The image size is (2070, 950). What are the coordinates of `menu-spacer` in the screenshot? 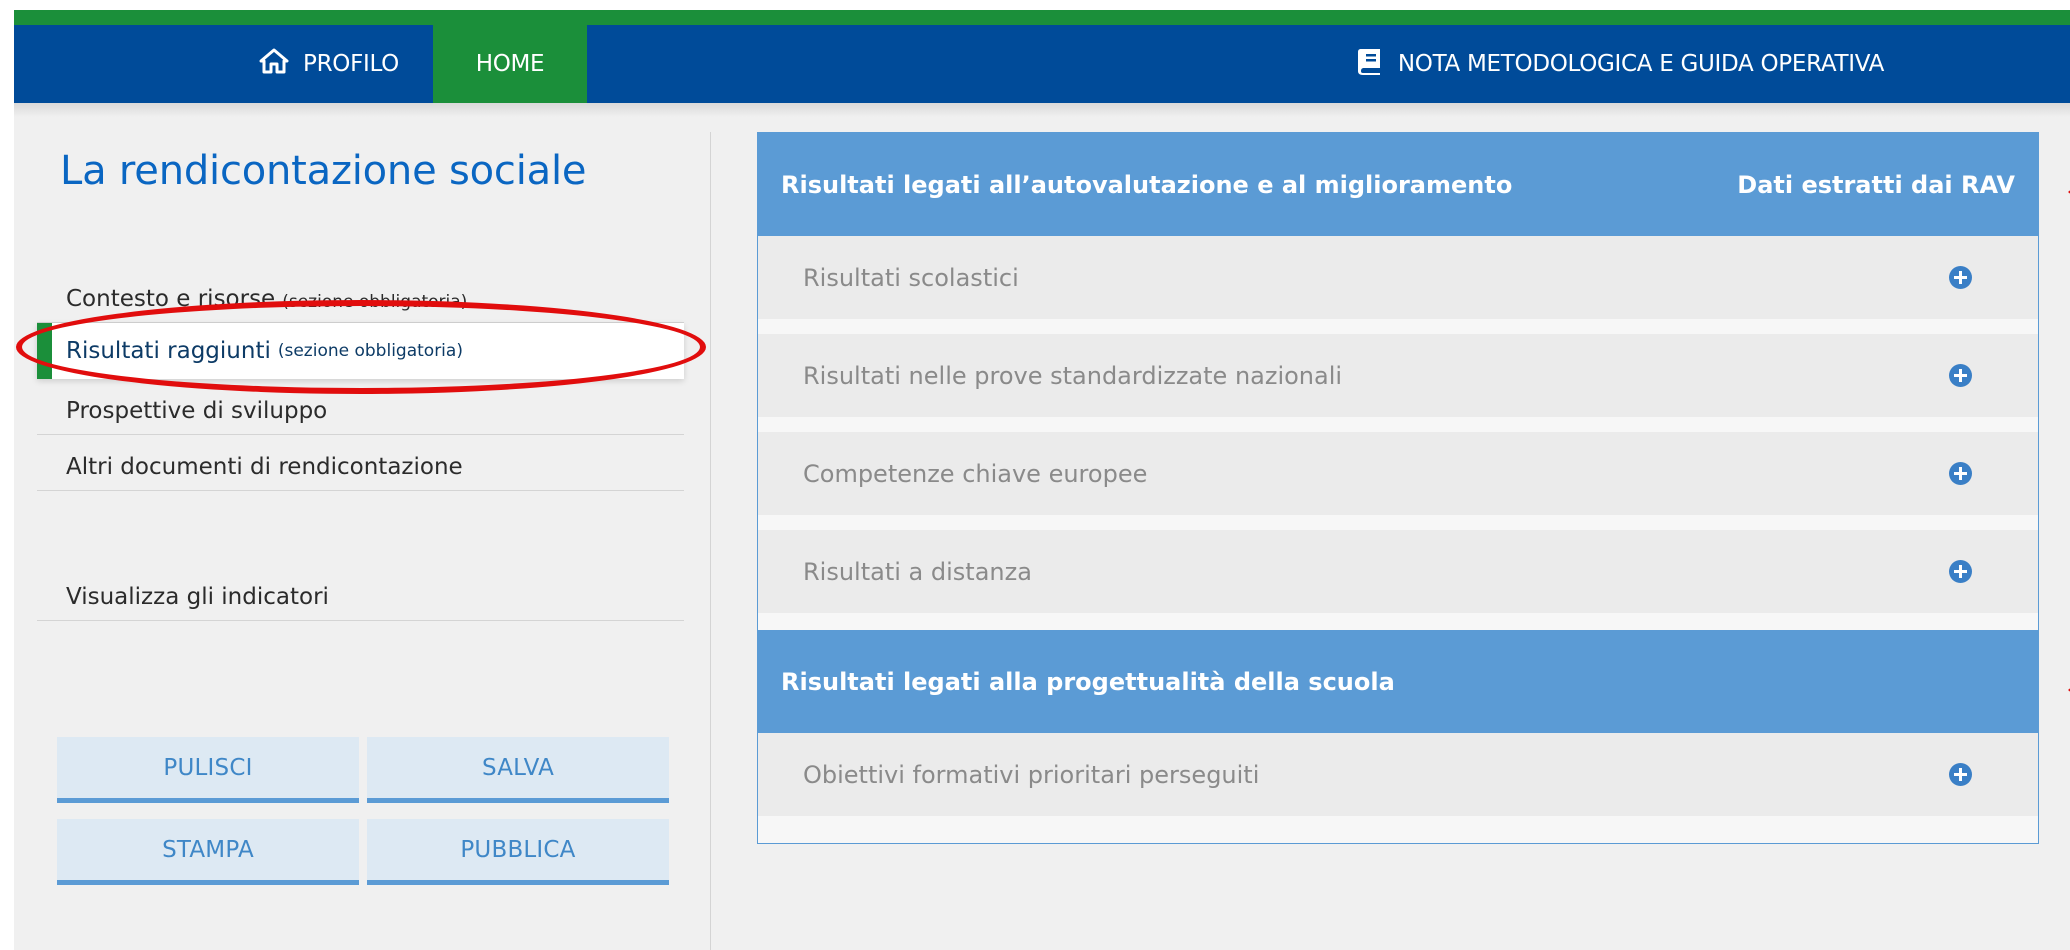 It's located at (360, 528).